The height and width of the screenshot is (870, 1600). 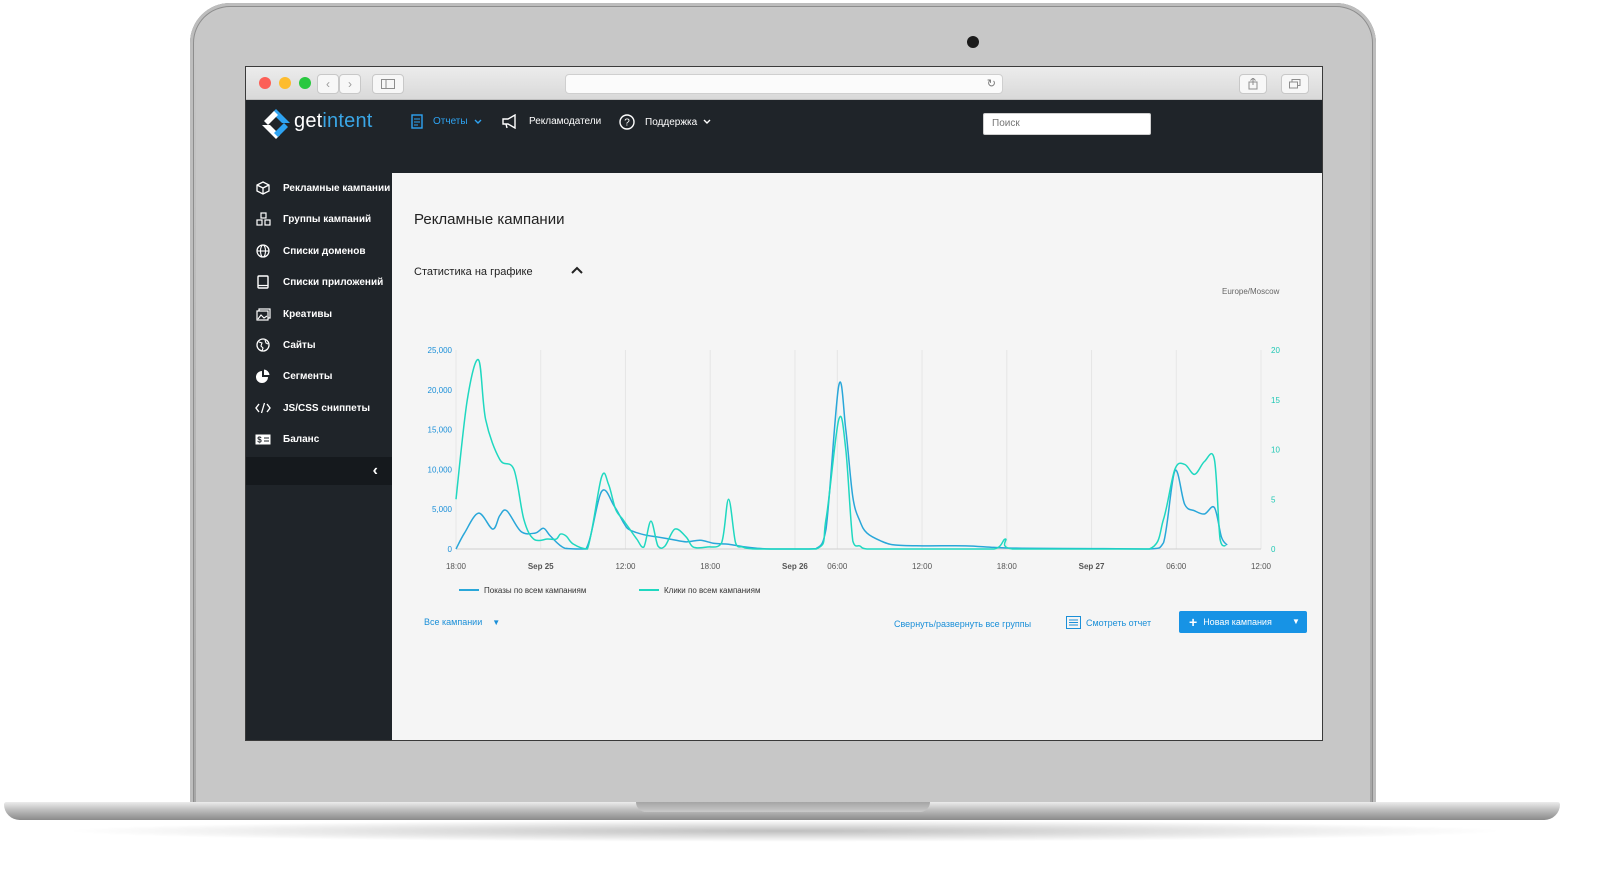 I want to click on y-right-tick-label: 0, so click(x=1273, y=549).